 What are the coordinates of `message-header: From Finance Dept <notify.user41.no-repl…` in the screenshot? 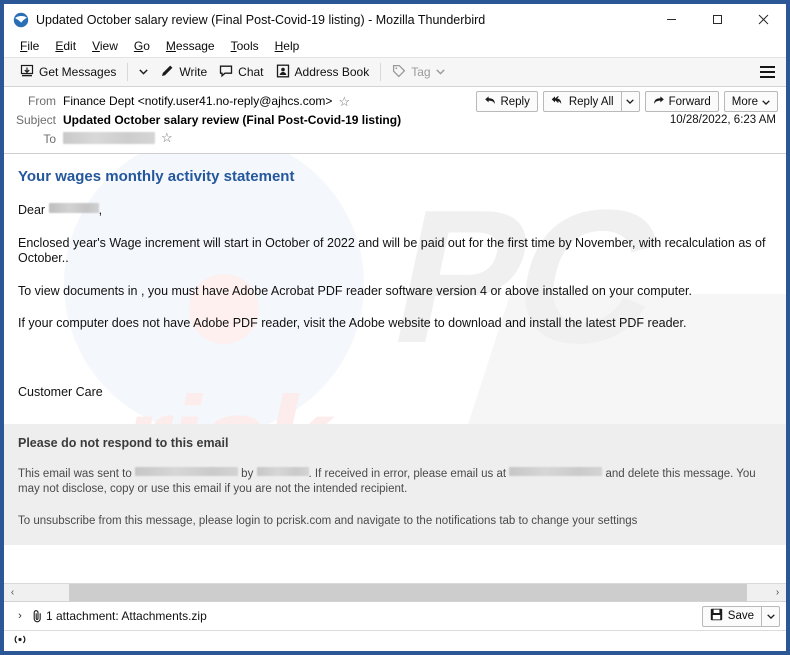 It's located at (395, 120).